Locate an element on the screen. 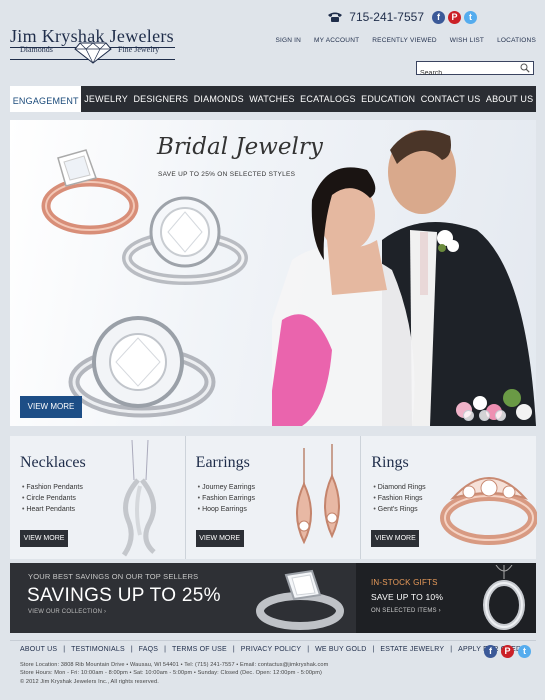  nav-about-us: ABOUT US is located at coordinates (509, 99).